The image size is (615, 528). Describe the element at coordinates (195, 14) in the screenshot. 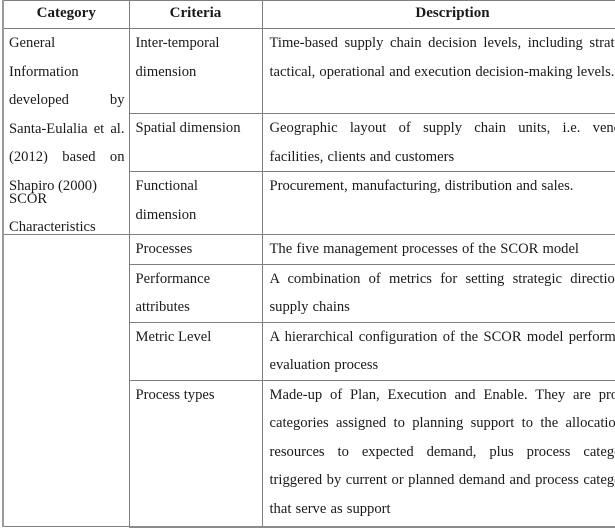

I see `header-criteria: Criteria` at that location.